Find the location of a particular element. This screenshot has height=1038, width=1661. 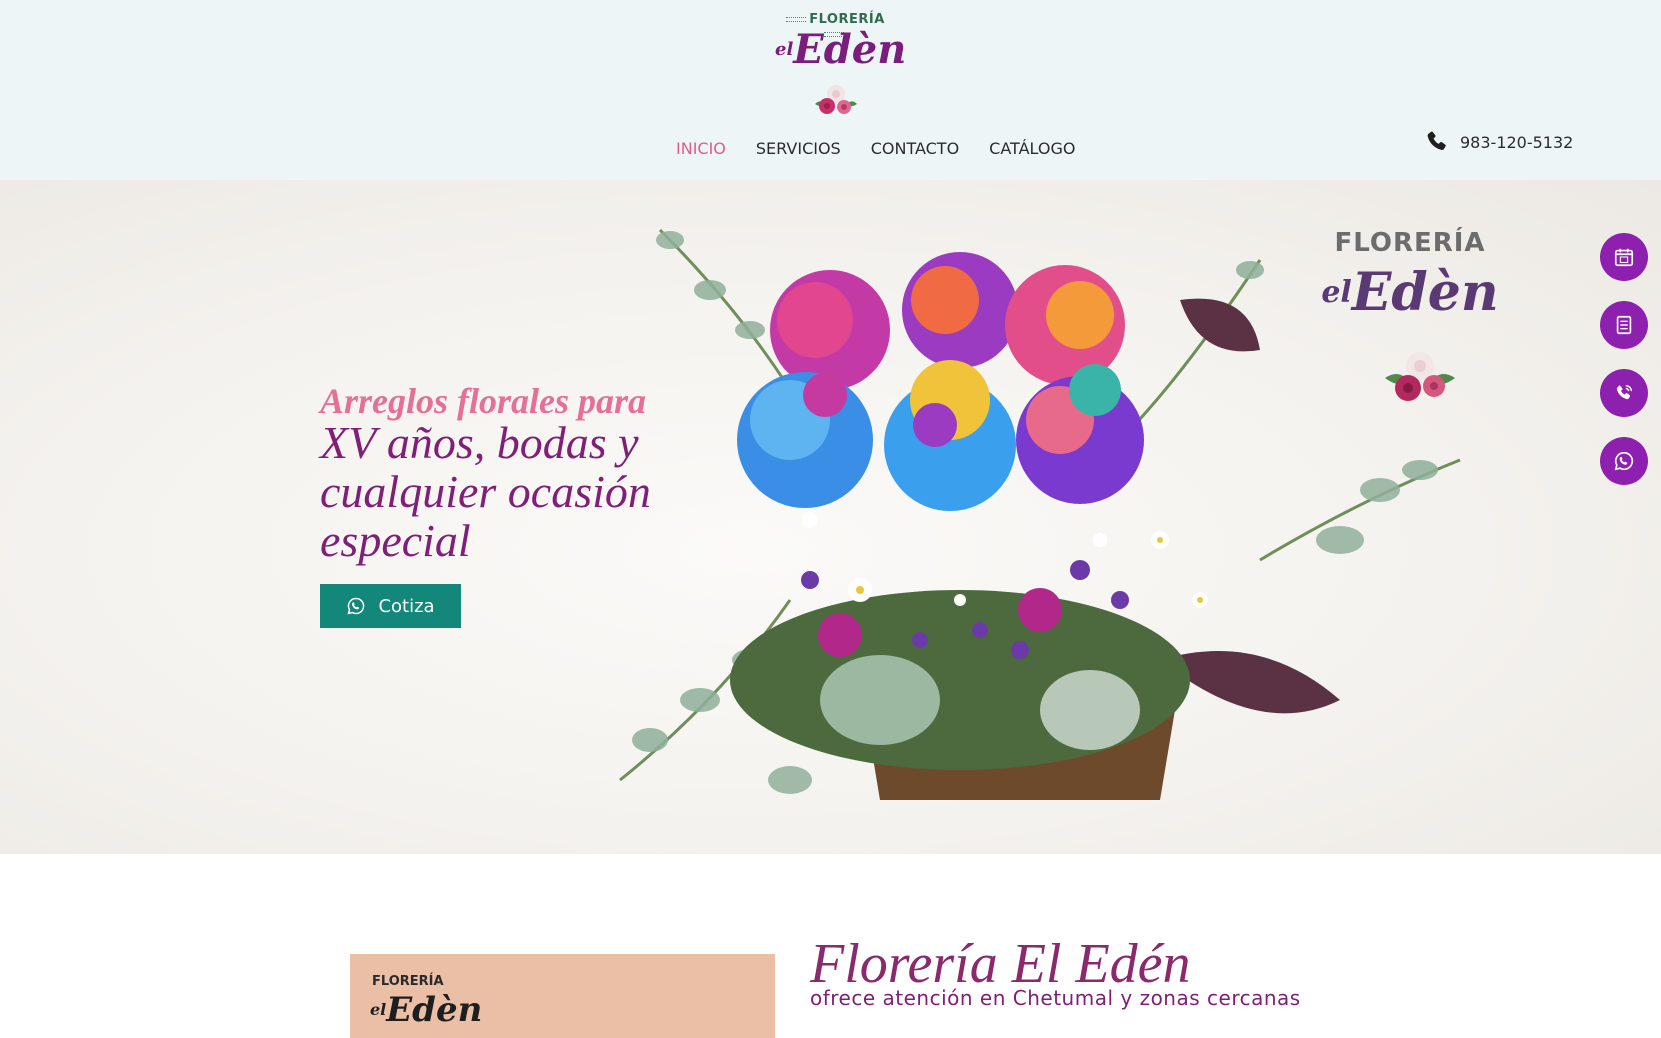

hero-watermark-logo: FLORERÍA elEdèn is located at coordinates (1410, 323).